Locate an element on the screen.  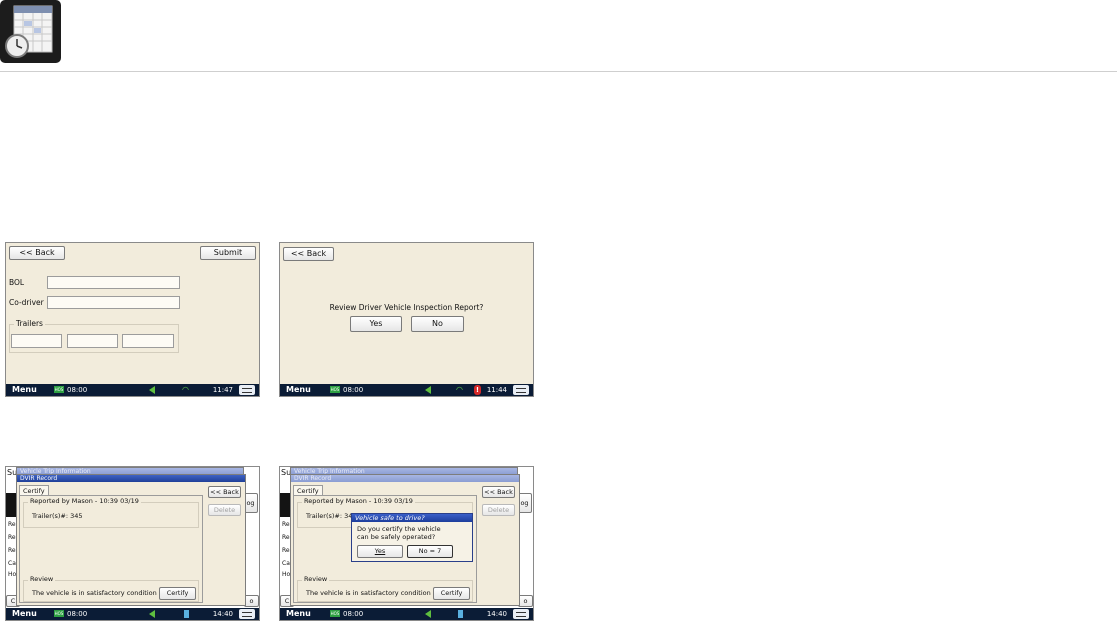
submit-button: Submit is located at coordinates (228, 253).